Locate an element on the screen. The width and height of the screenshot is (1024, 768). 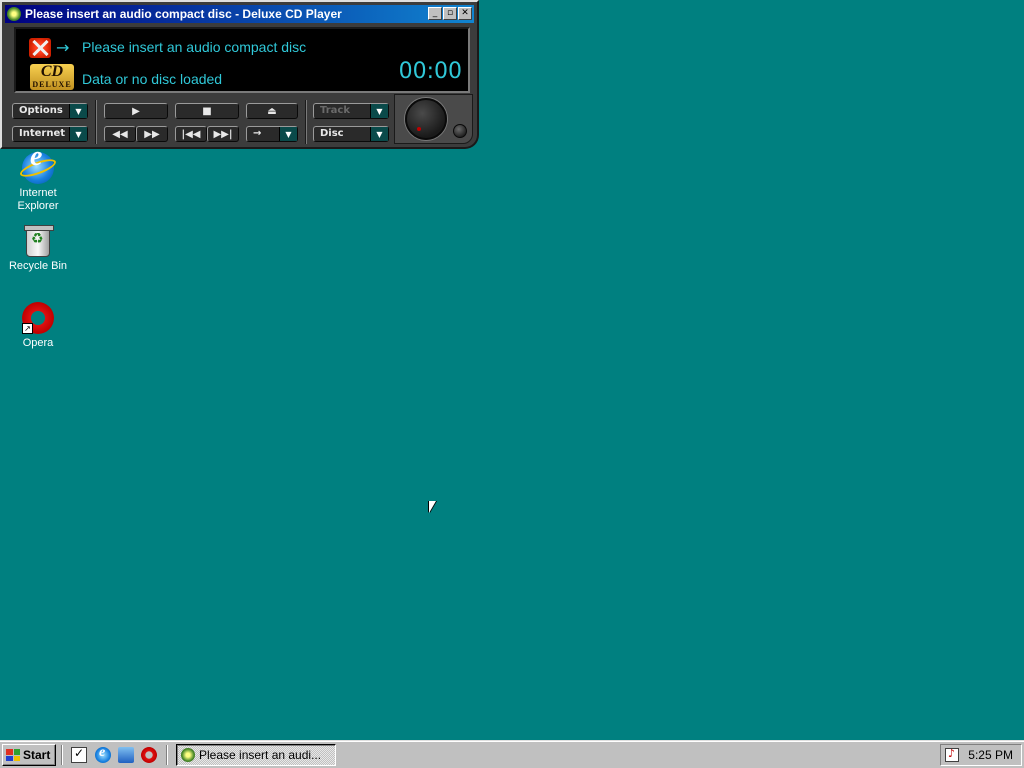
desktop-icon-recycle-bin: Recycle Bin is located at coordinates (38, 249).